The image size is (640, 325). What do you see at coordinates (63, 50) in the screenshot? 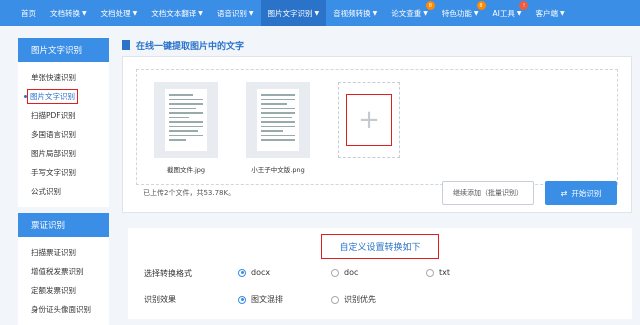
I see `sidebar-group-title: 图片文字识别` at bounding box center [63, 50].